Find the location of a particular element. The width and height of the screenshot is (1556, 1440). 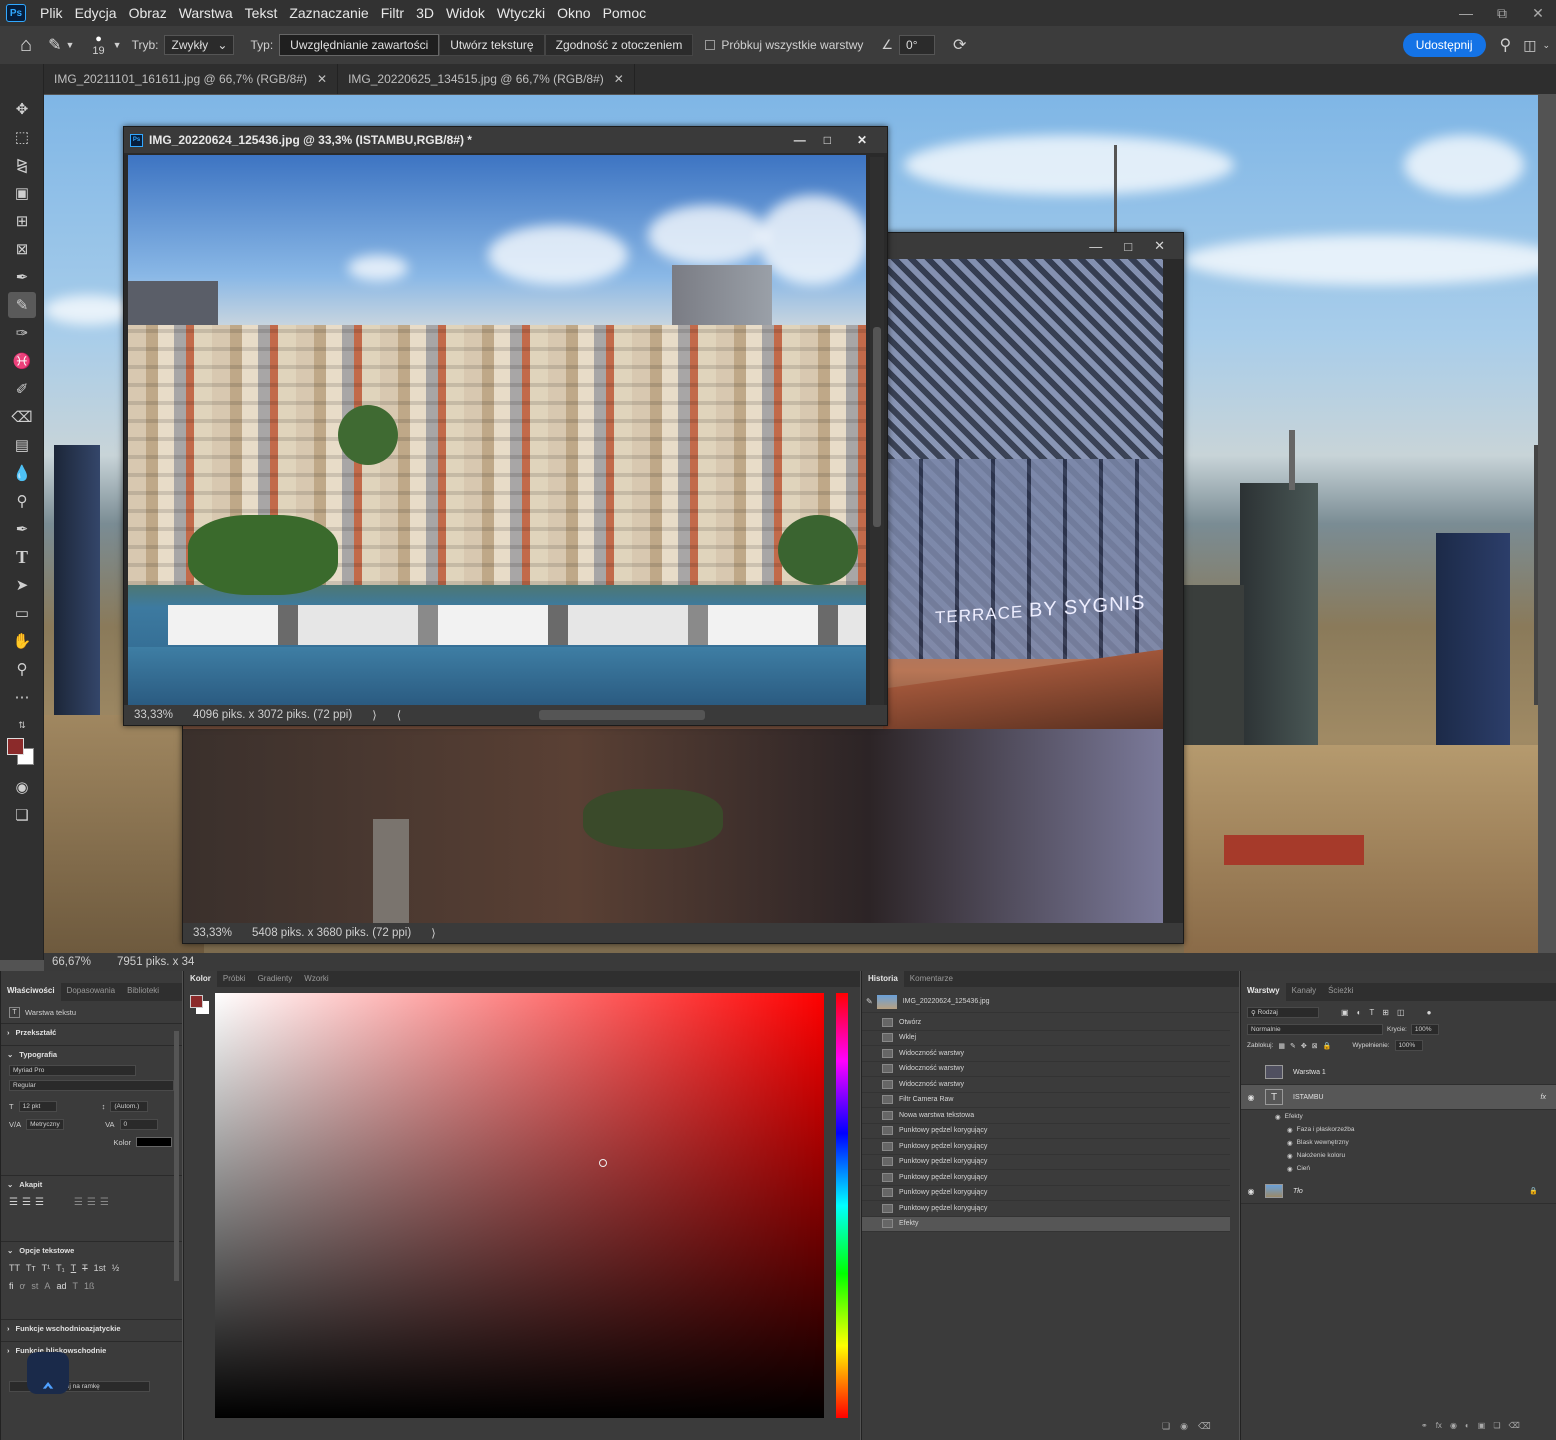

effects-group: ◉ Efekty is located at coordinates (1398, 1116).